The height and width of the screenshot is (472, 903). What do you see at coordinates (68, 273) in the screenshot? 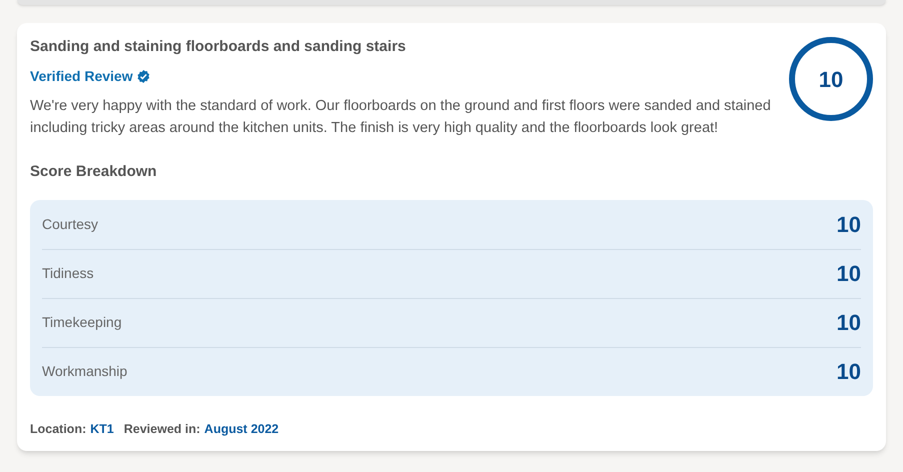
I see `category-label: Tidiness` at bounding box center [68, 273].